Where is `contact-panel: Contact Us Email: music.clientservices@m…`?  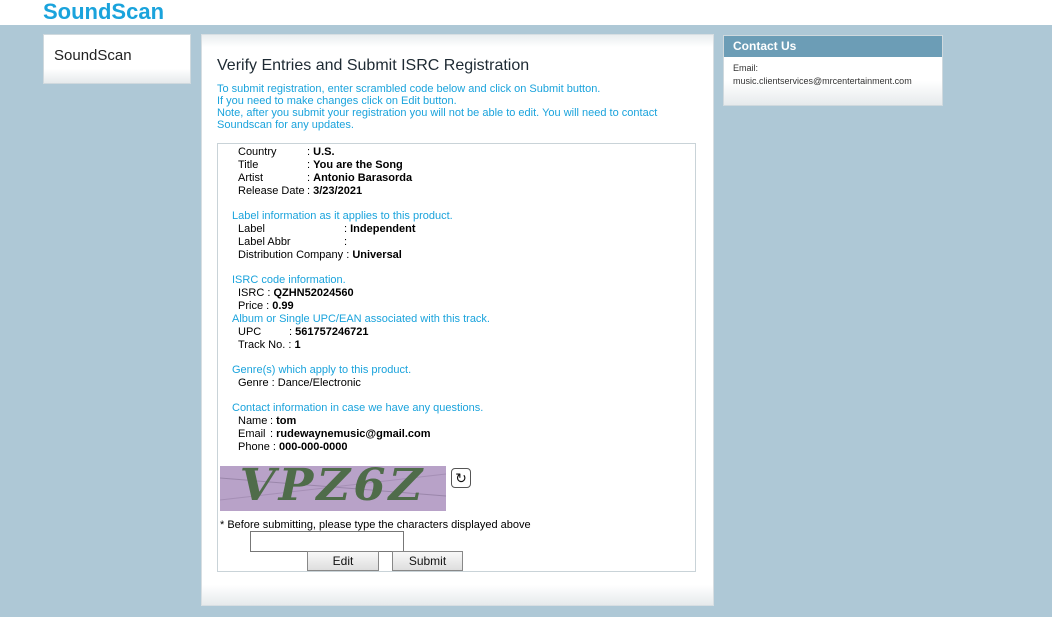
contact-panel: Contact Us Email: music.clientservices@m… is located at coordinates (833, 70).